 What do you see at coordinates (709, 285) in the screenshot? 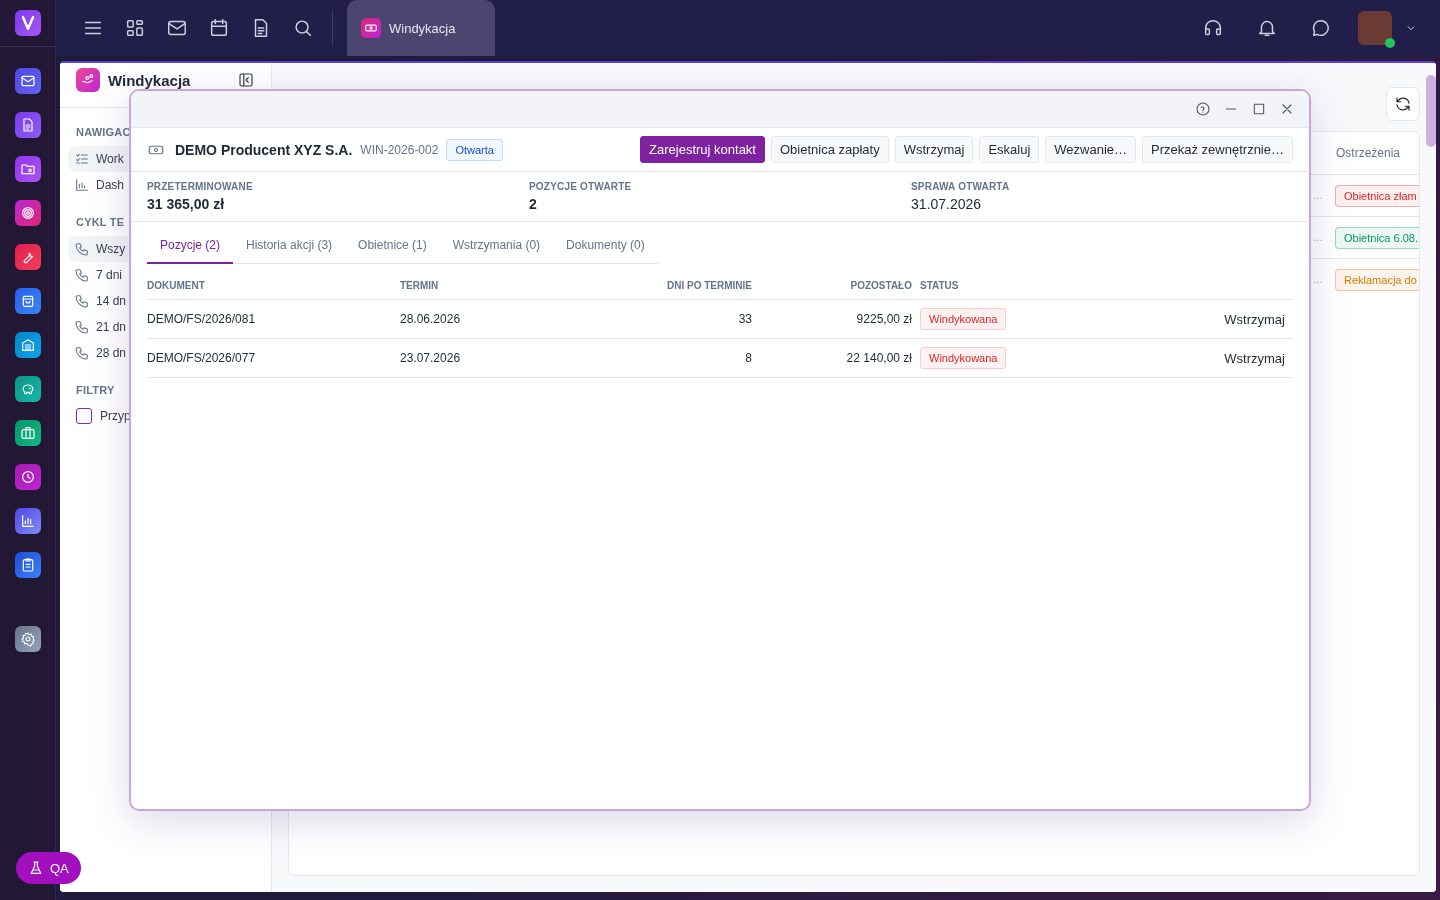
I see `column-header: DNI PO TERMINIE` at bounding box center [709, 285].